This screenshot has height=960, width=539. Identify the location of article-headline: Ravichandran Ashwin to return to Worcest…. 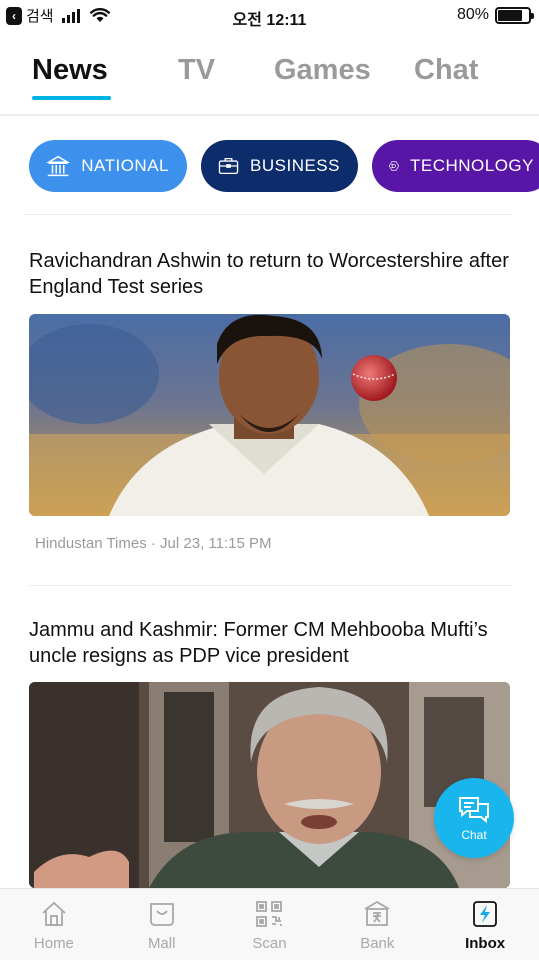
(270, 274).